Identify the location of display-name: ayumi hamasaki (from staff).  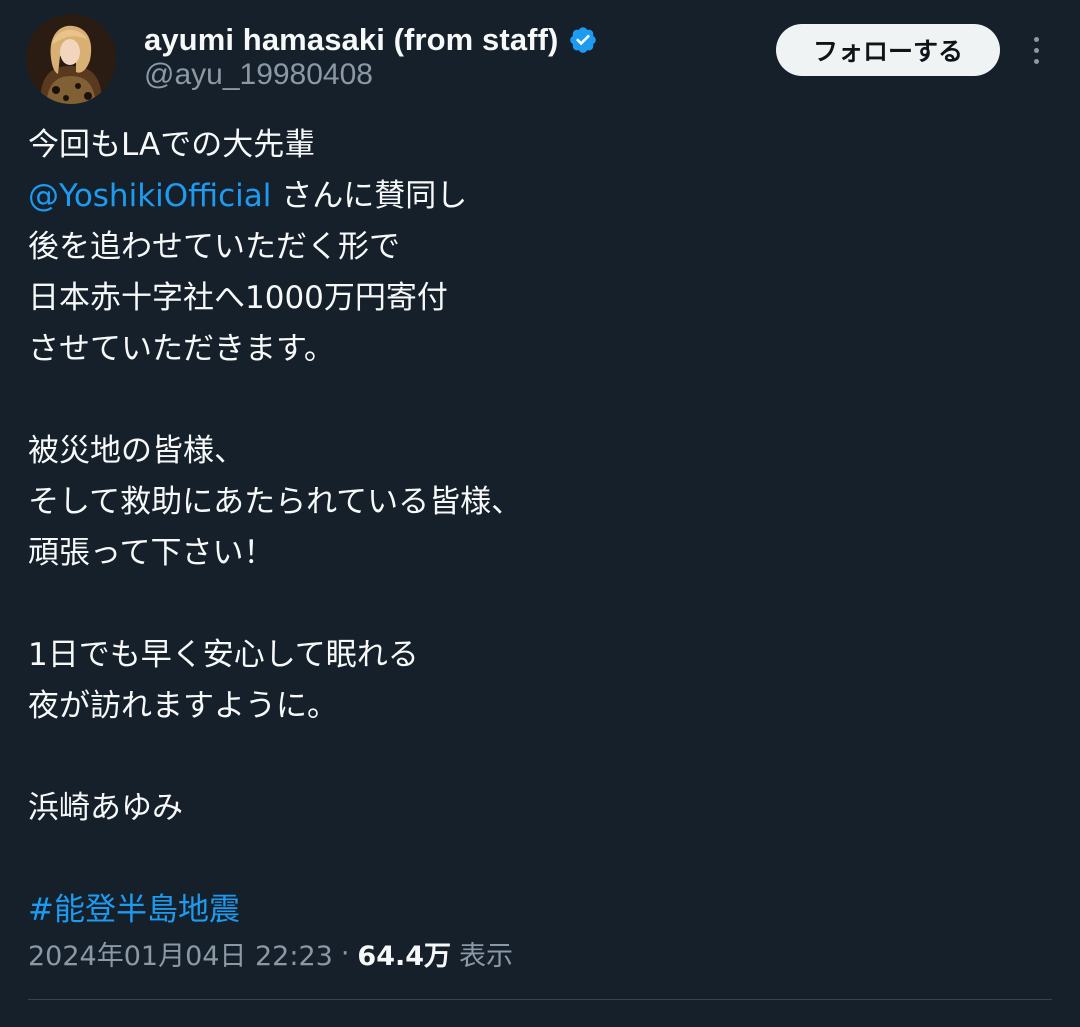
(351, 40).